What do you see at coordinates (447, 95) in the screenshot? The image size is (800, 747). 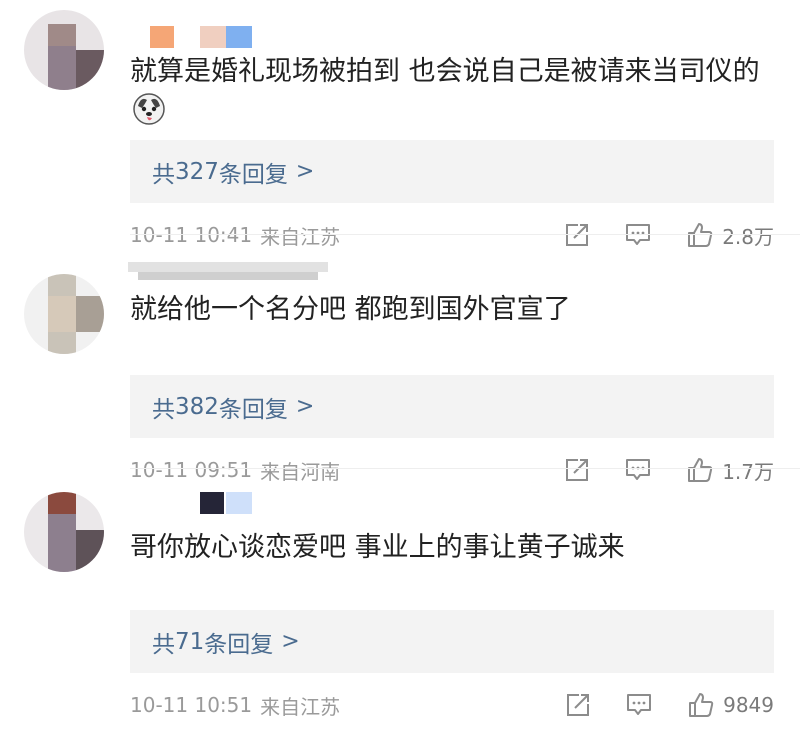 I see `comment-text: 就算是婚礼现场被拍到 也会说自己是被请来当司仪的` at bounding box center [447, 95].